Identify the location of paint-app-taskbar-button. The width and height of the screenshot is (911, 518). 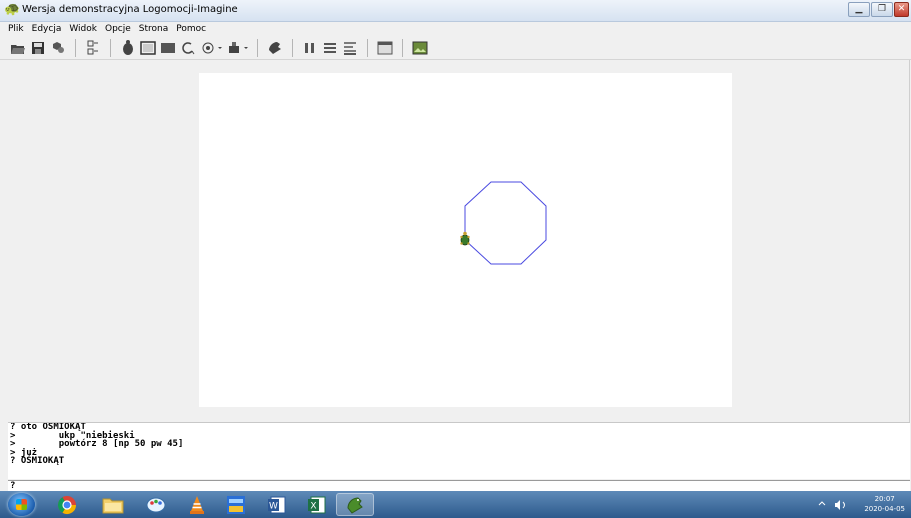
(156, 504).